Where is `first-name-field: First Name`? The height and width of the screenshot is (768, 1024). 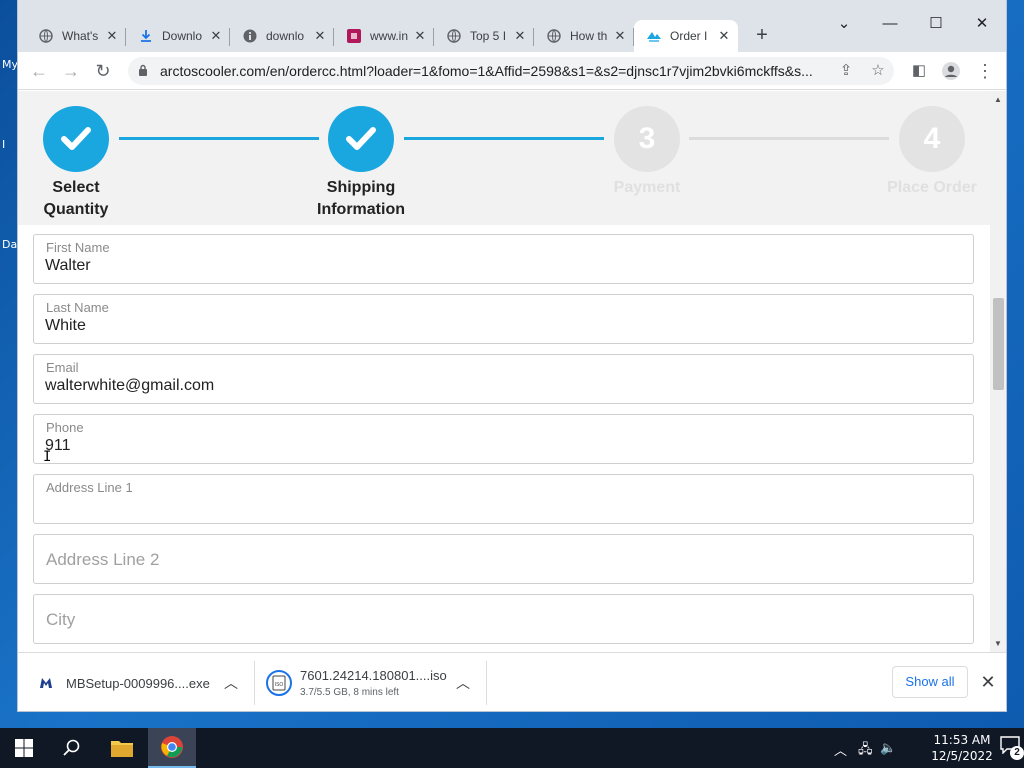 first-name-field: First Name is located at coordinates (503, 259).